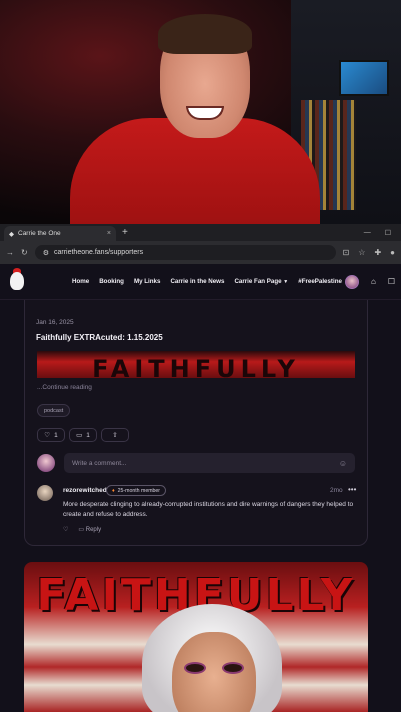 The width and height of the screenshot is (401, 712). I want to click on tab-favicon-icon: ◆, so click(11, 234).